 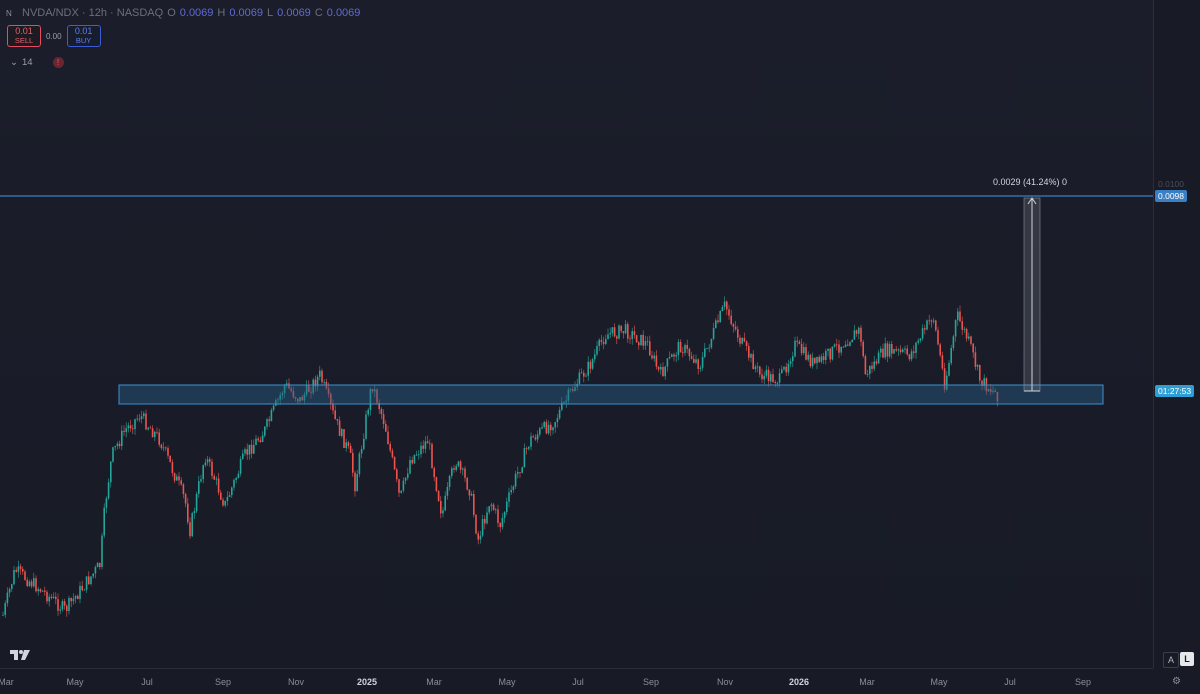 I want to click on log-scale-button: L, so click(x=1187, y=659).